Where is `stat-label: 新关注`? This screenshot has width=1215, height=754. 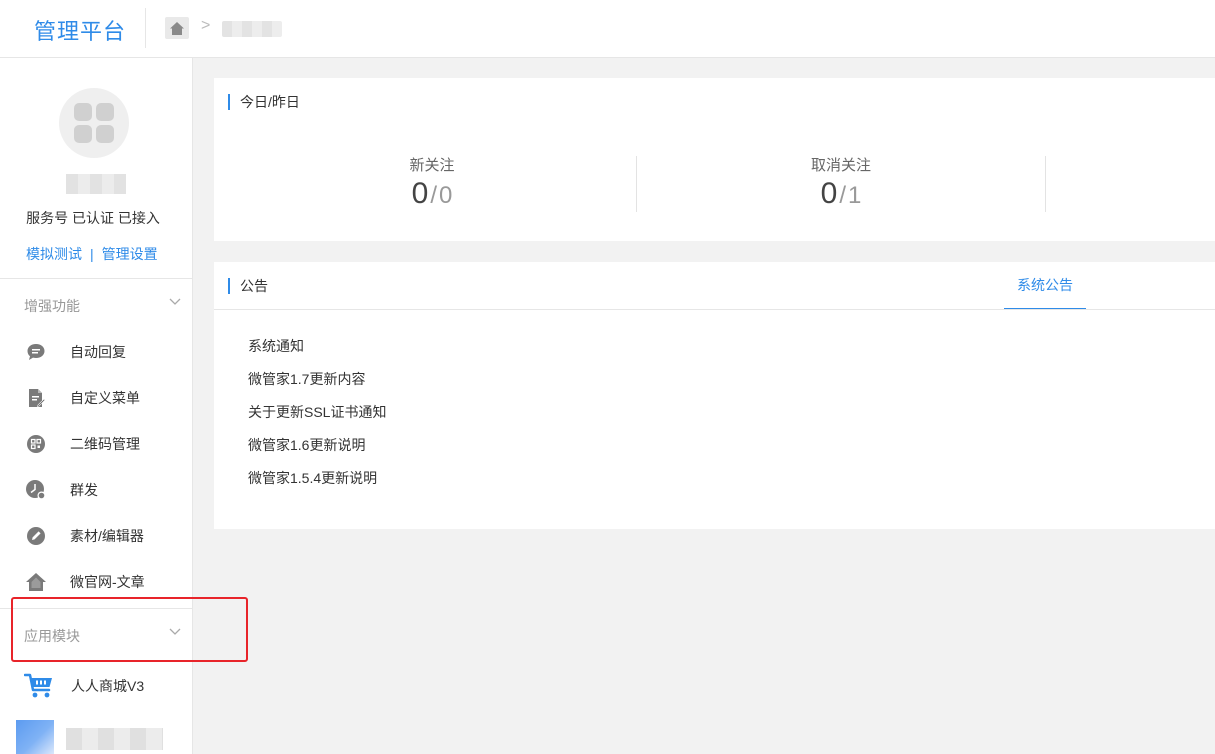
stat-label: 新关注 is located at coordinates (432, 165).